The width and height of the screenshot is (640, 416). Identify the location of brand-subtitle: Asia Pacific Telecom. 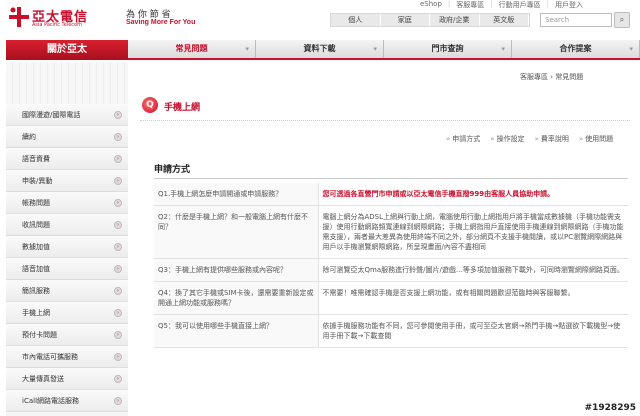
(57, 25).